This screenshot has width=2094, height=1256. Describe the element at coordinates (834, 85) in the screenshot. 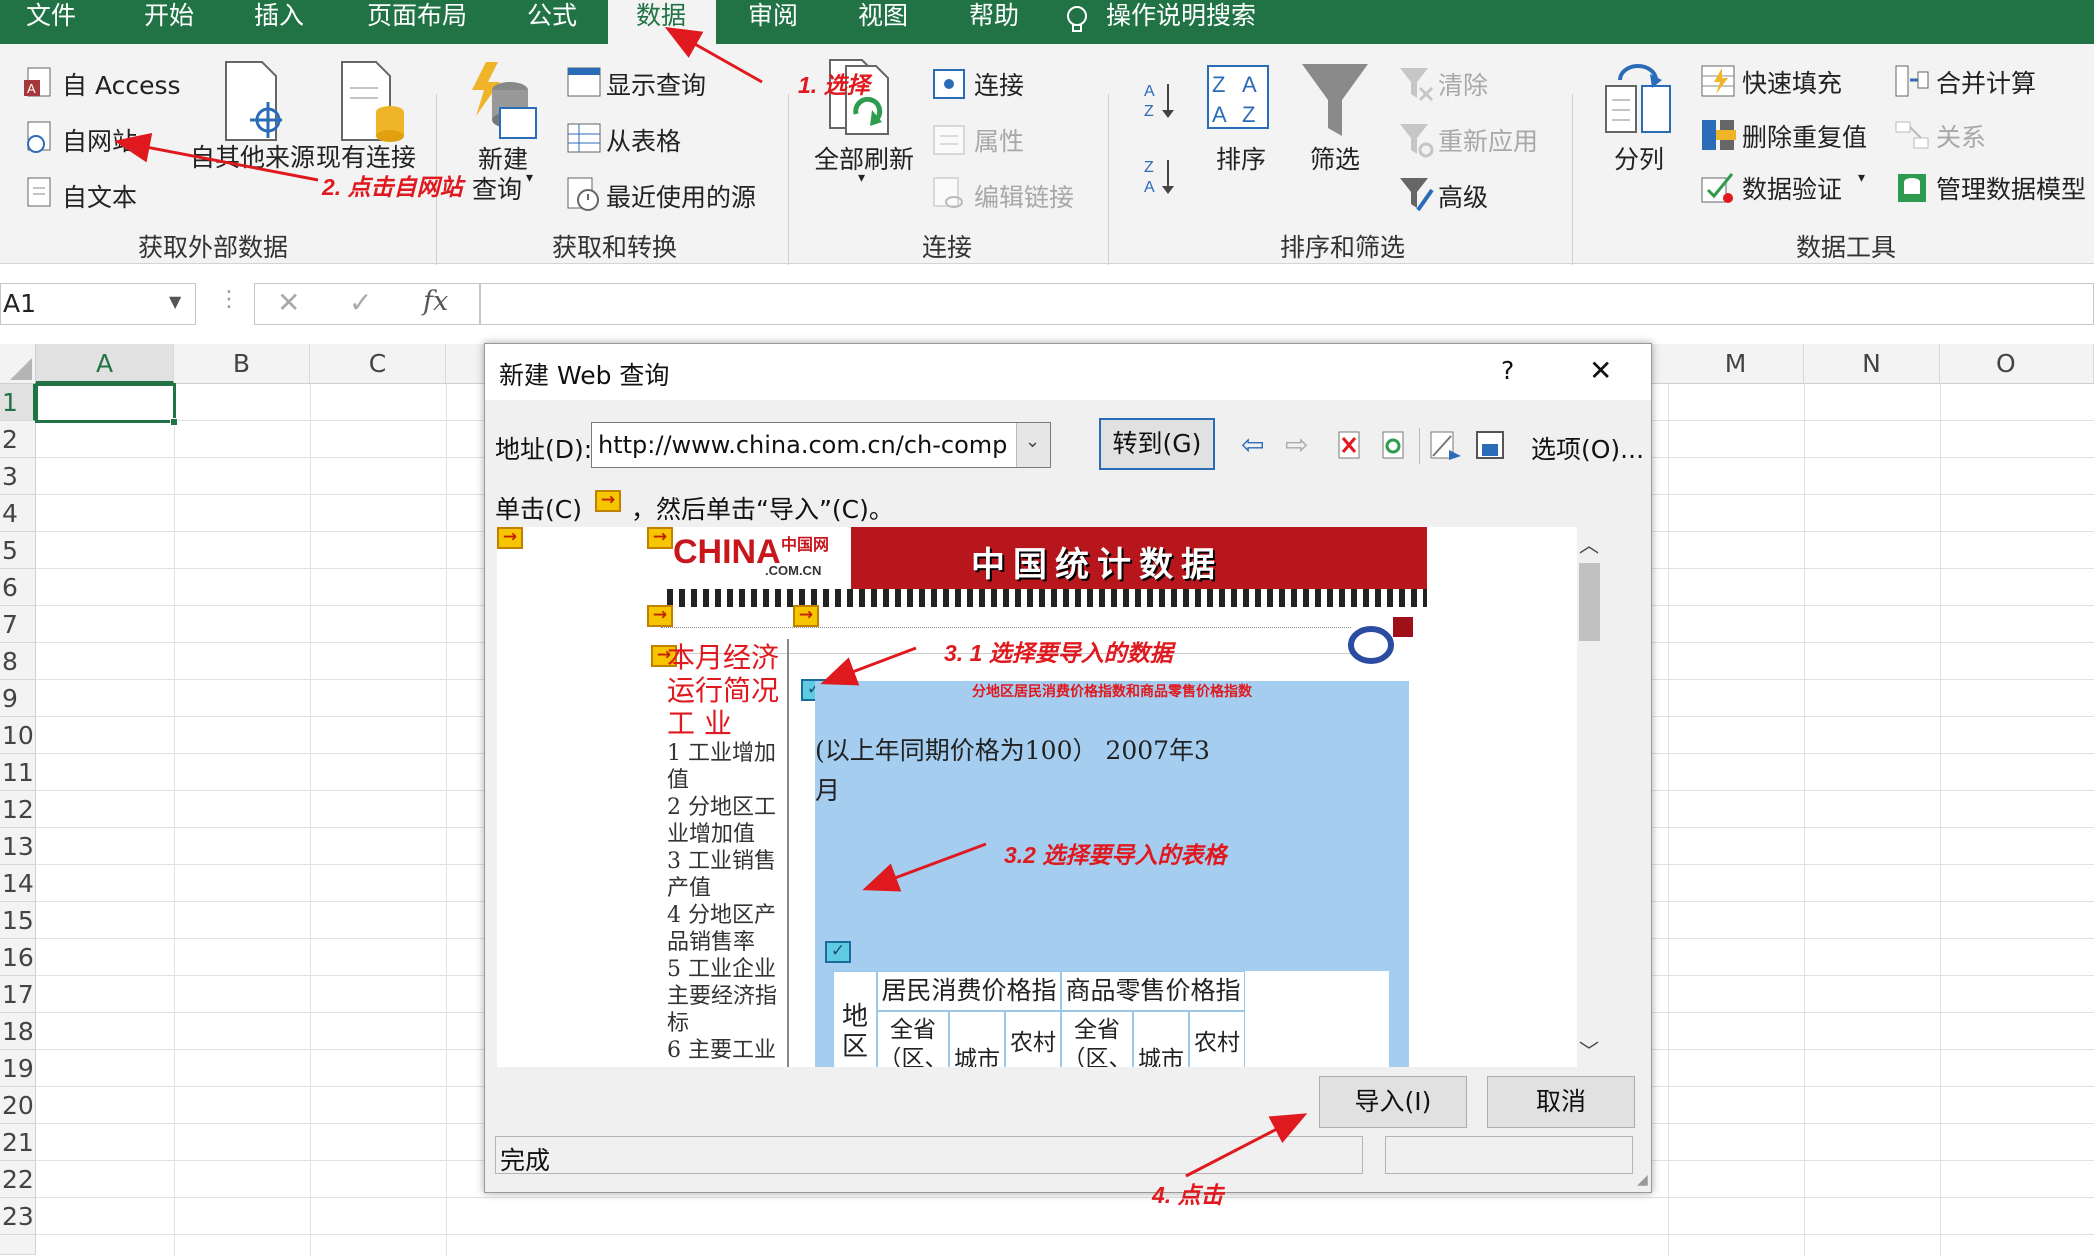

I see `annotation-step1: 1. 选择` at that location.